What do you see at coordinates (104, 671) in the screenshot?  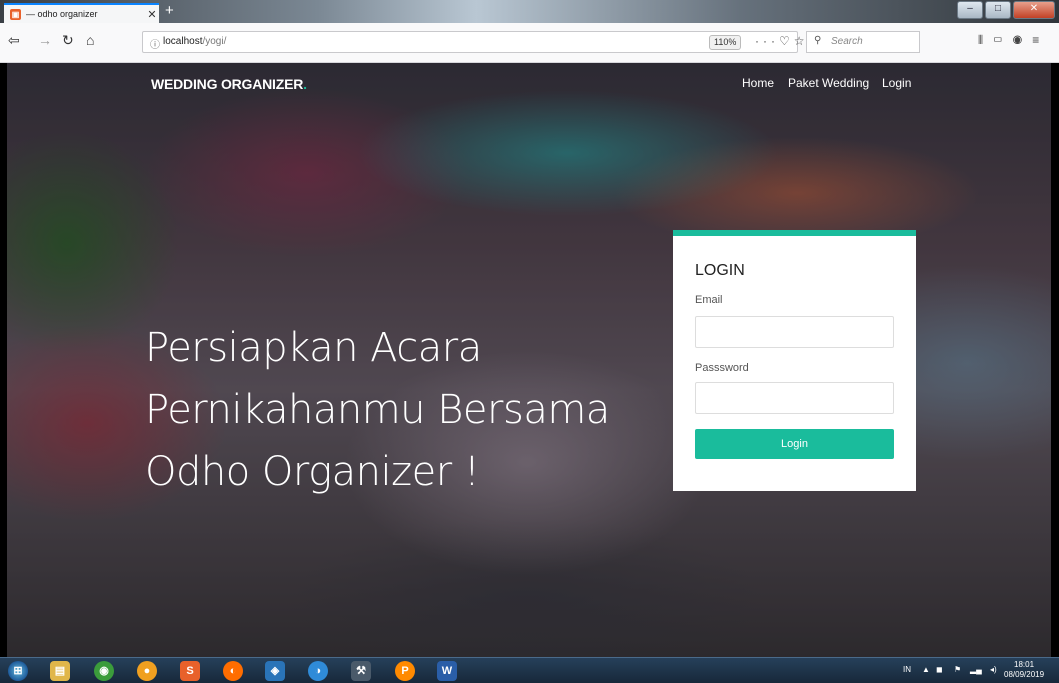 I see `chrome-icon: ◉` at bounding box center [104, 671].